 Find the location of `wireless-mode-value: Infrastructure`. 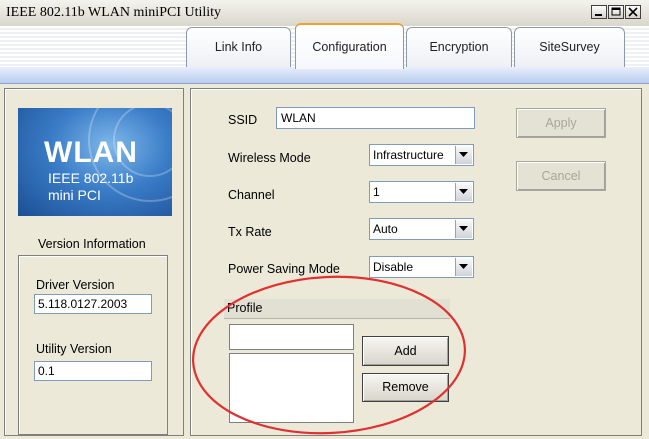

wireless-mode-value: Infrastructure is located at coordinates (408, 155).